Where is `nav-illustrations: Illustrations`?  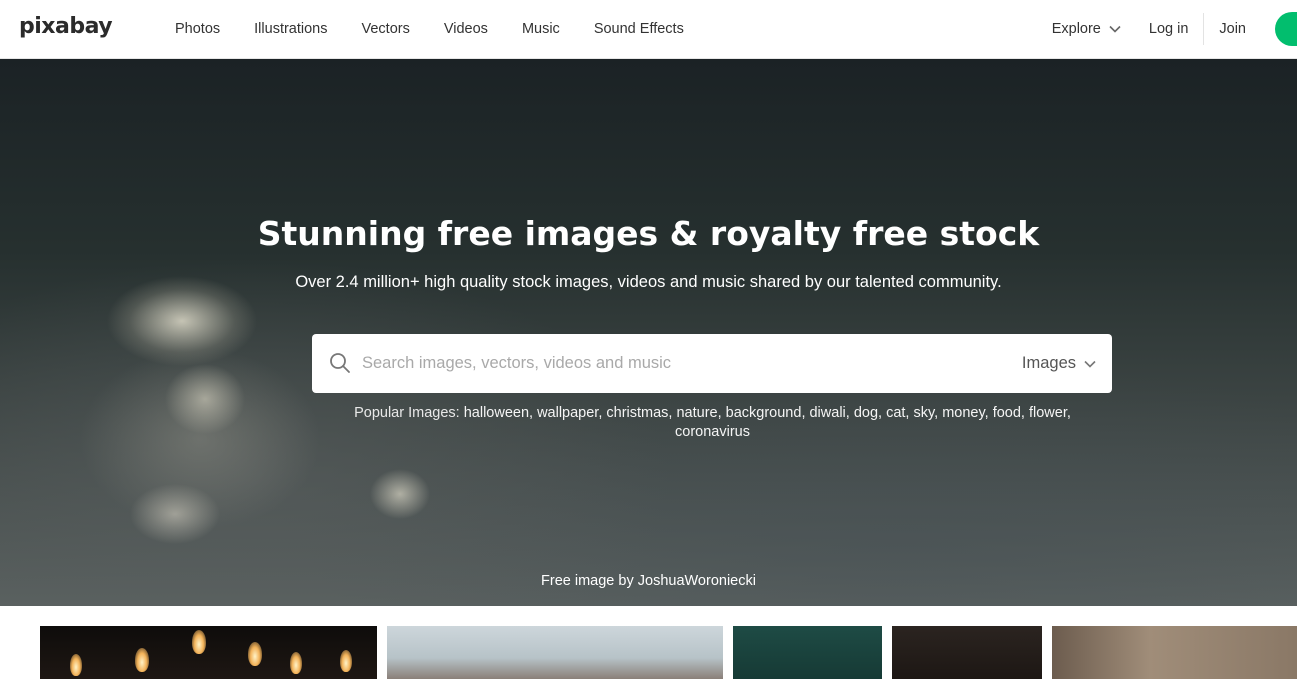
nav-illustrations: Illustrations is located at coordinates (290, 29).